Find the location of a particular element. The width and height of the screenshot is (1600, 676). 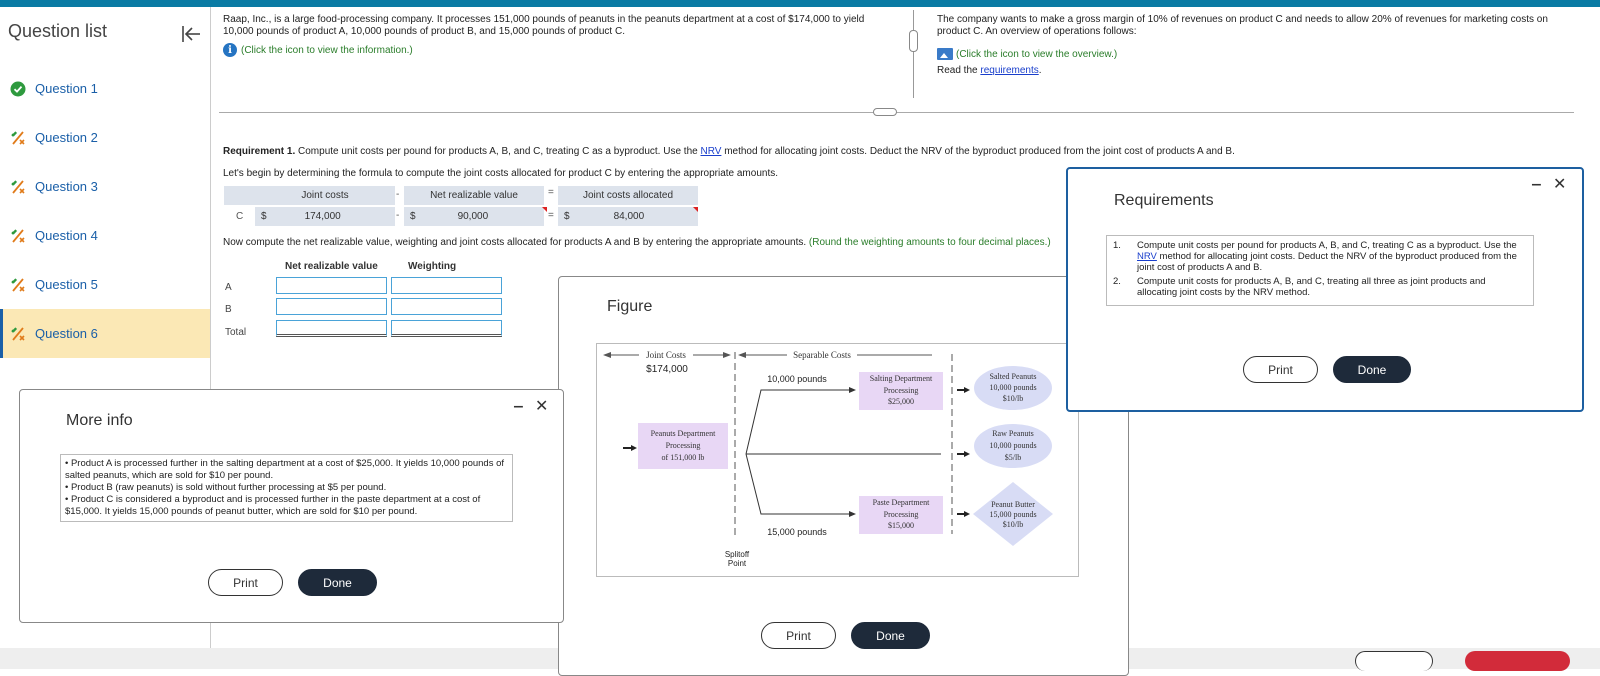

vertical-divider is located at coordinates (913, 54).